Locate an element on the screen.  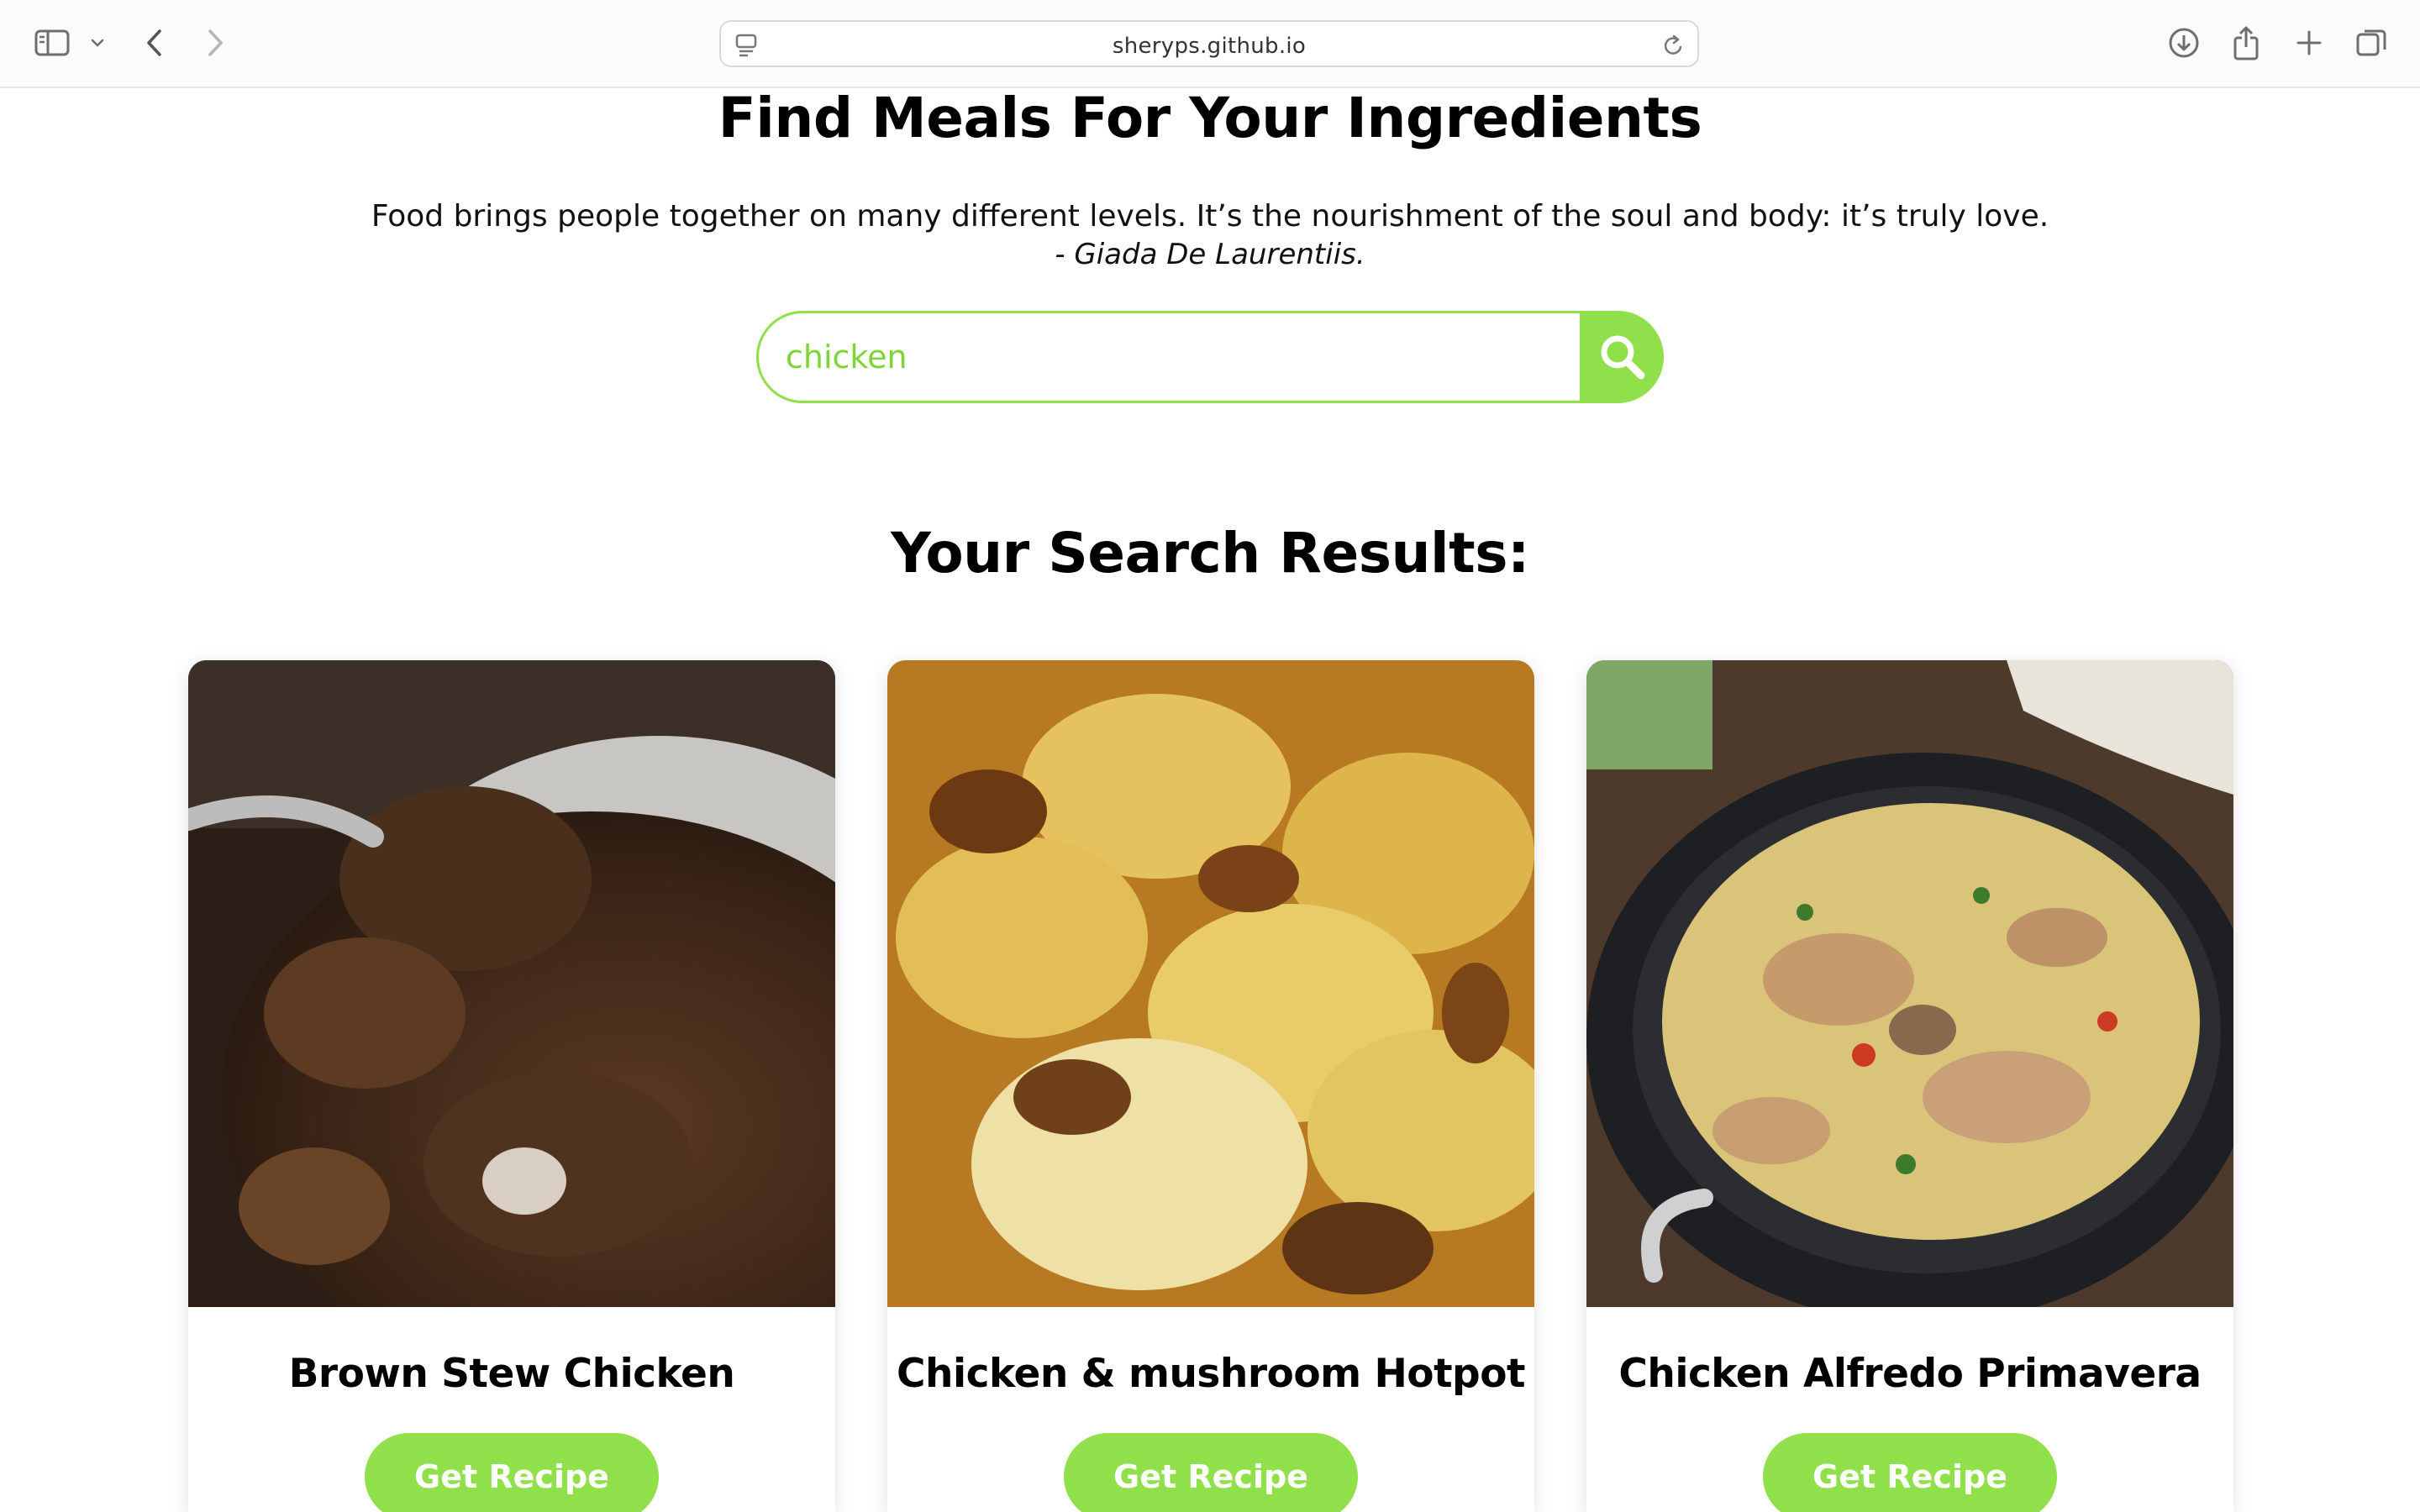
address-bar: sheryps.github.io is located at coordinates (1209, 43).